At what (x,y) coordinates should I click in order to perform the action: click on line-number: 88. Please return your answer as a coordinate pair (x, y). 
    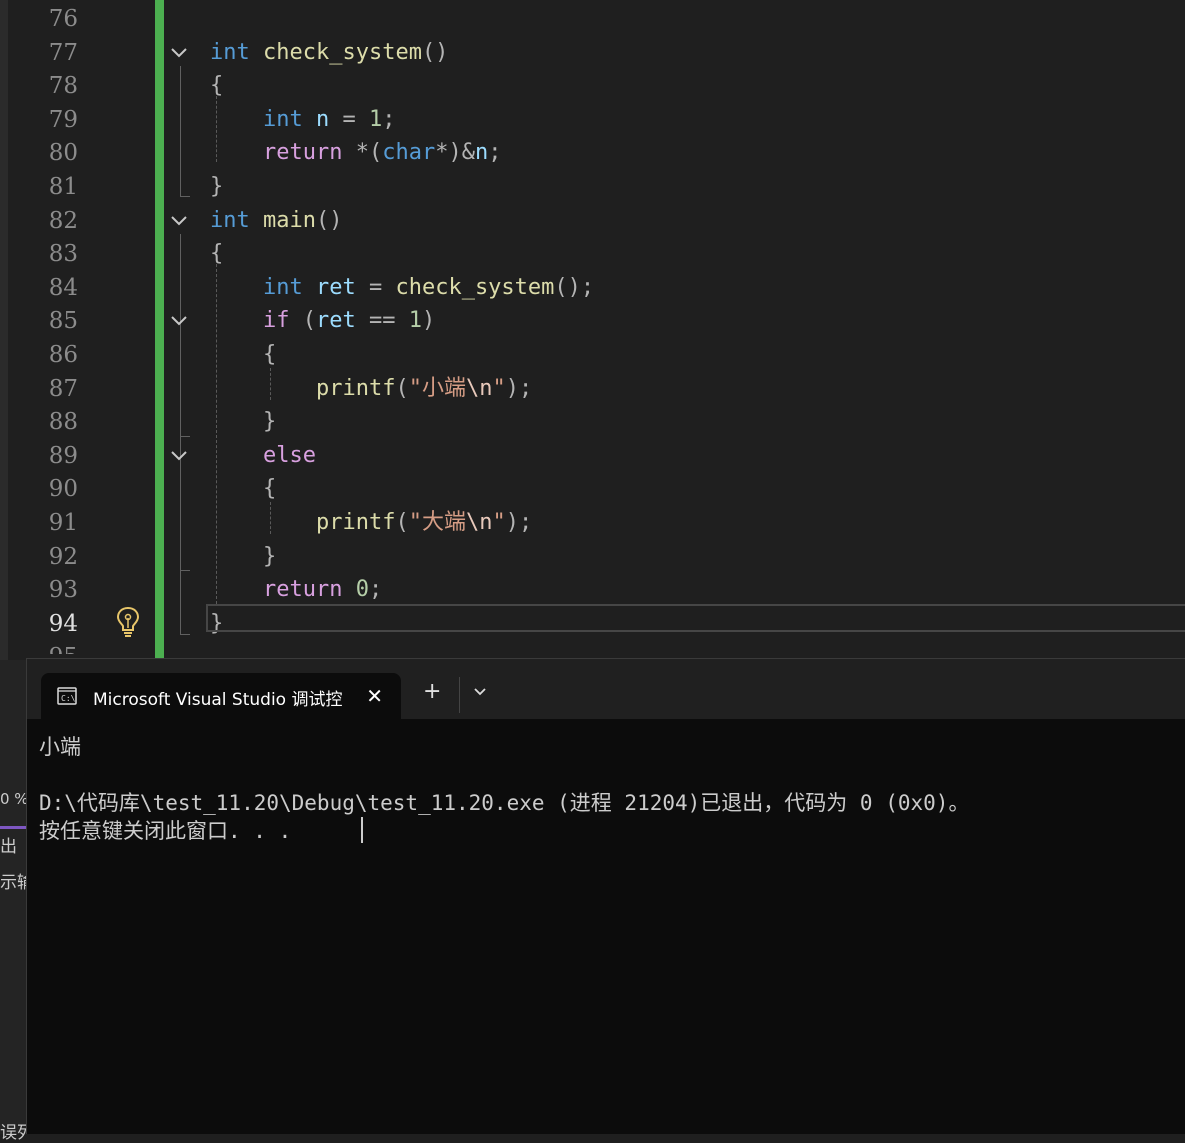
    Looking at the image, I should click on (63, 422).